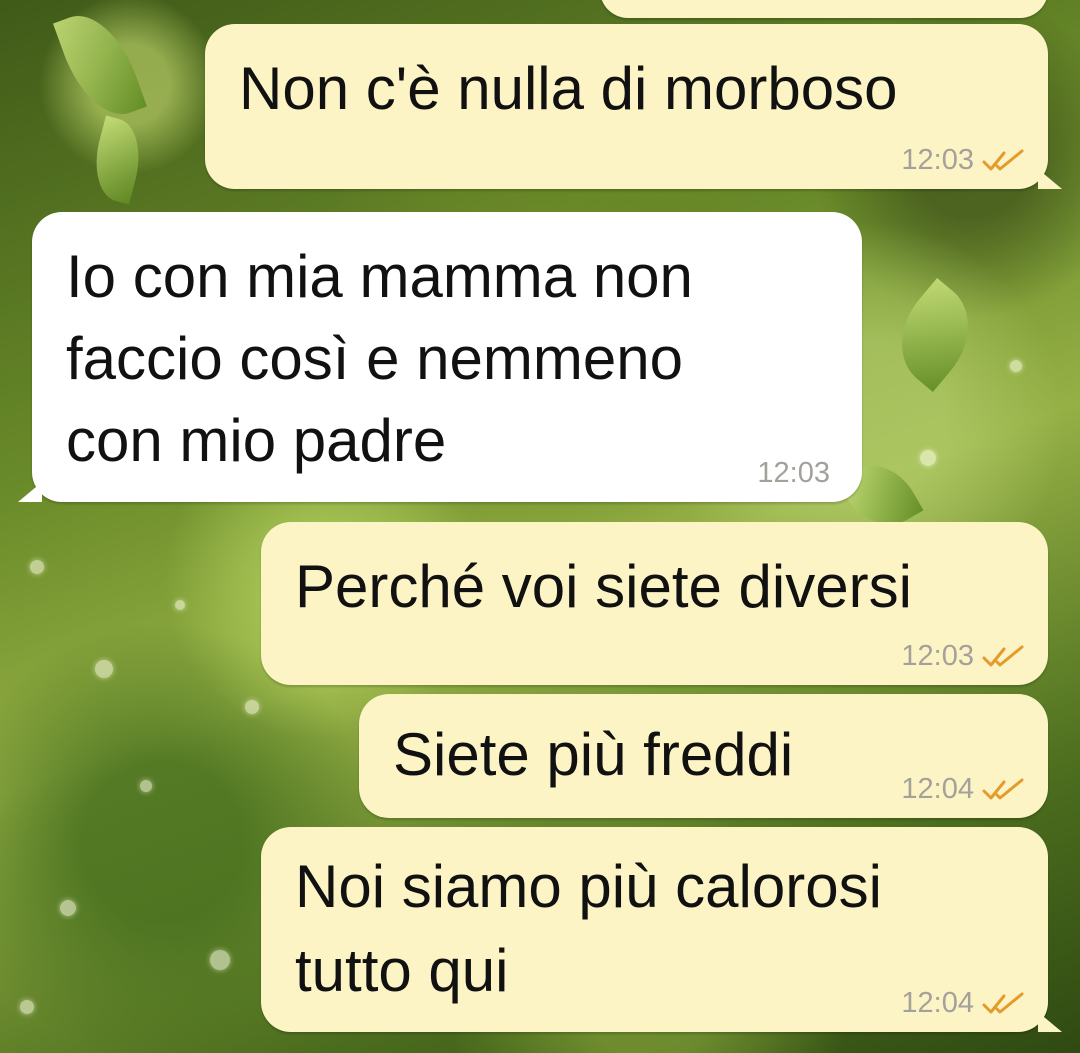 This screenshot has height=1053, width=1080. I want to click on message-text: Noi siamo più calorosi tutto qui, so click(588, 928).